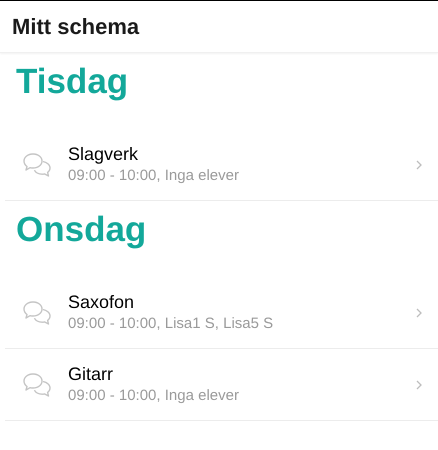  Describe the element at coordinates (91, 374) in the screenshot. I see `lesson-title: Gitarr` at that location.